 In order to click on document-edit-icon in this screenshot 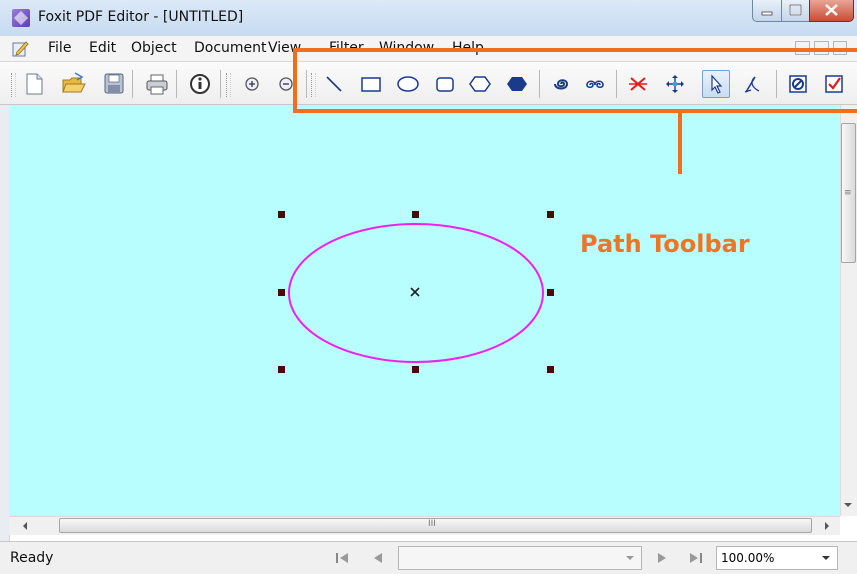, I will do `click(20, 48)`.